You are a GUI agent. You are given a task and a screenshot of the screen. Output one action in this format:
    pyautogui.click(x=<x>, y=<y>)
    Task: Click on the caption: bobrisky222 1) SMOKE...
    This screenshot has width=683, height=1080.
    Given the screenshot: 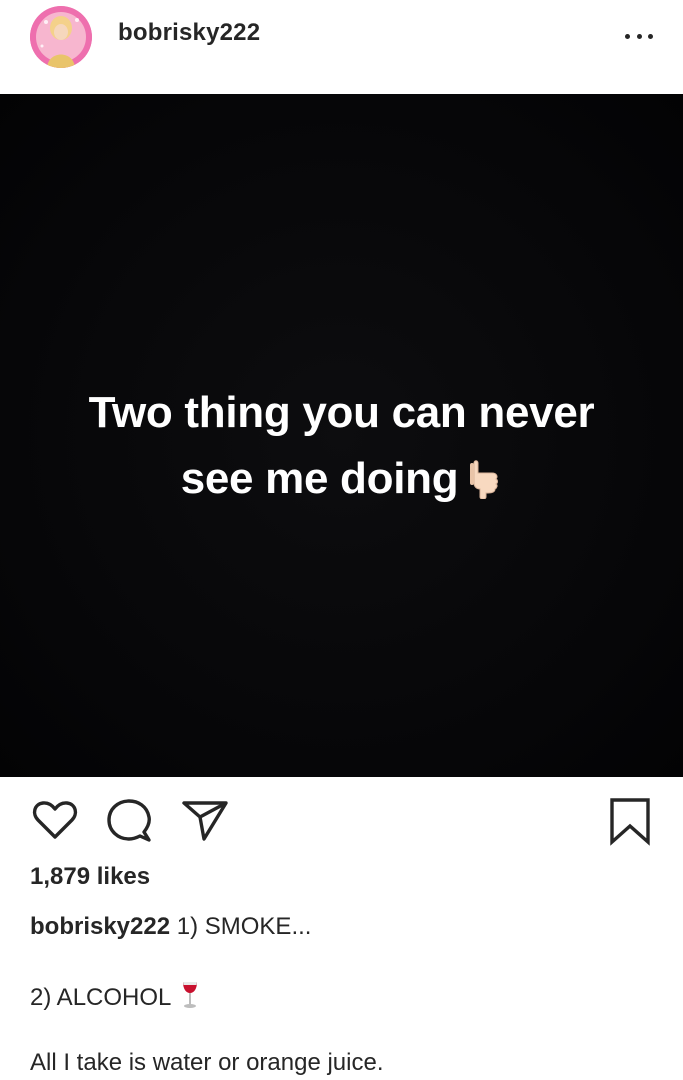 What is the action you would take?
    pyautogui.click(x=341, y=927)
    